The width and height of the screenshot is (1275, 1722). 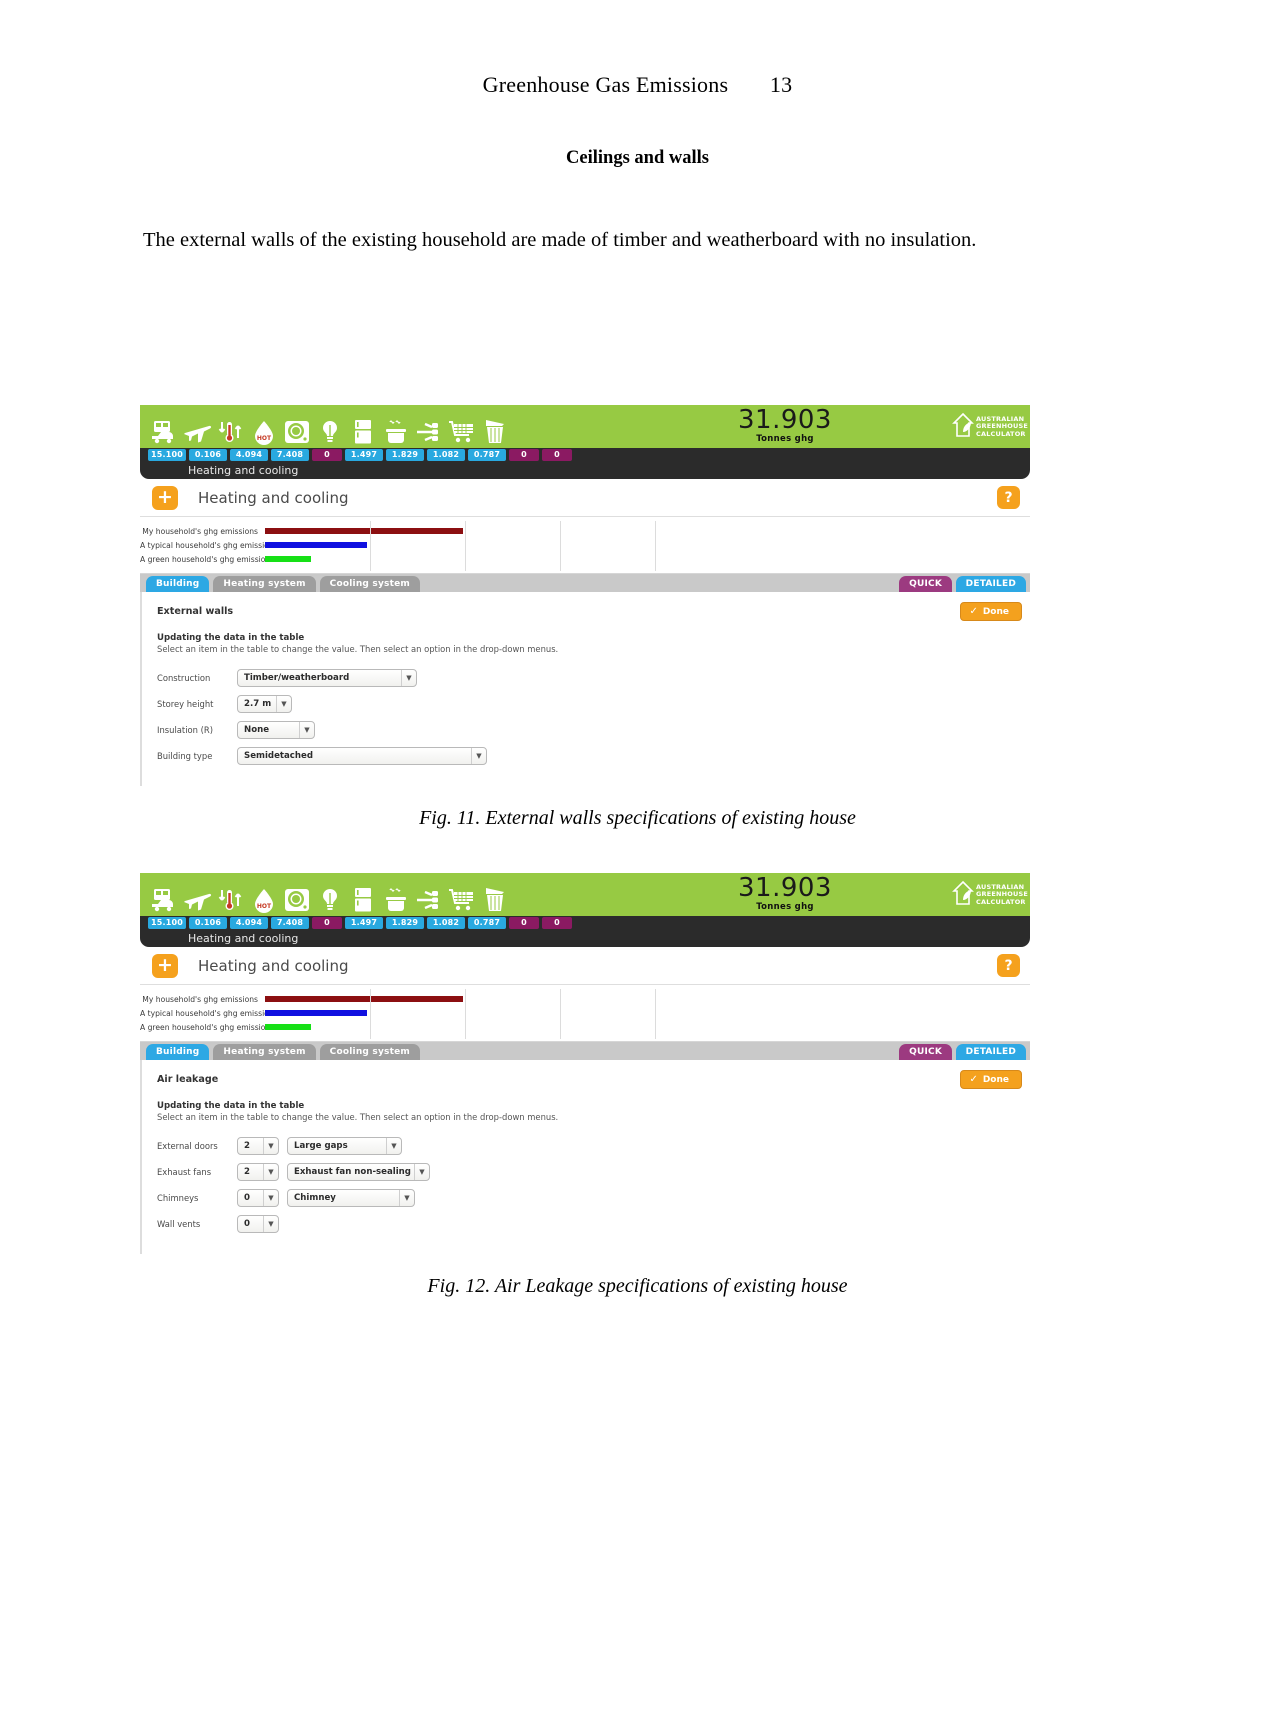 What do you see at coordinates (585, 966) in the screenshot?
I see `panel-header: + Heating and cooling ?` at bounding box center [585, 966].